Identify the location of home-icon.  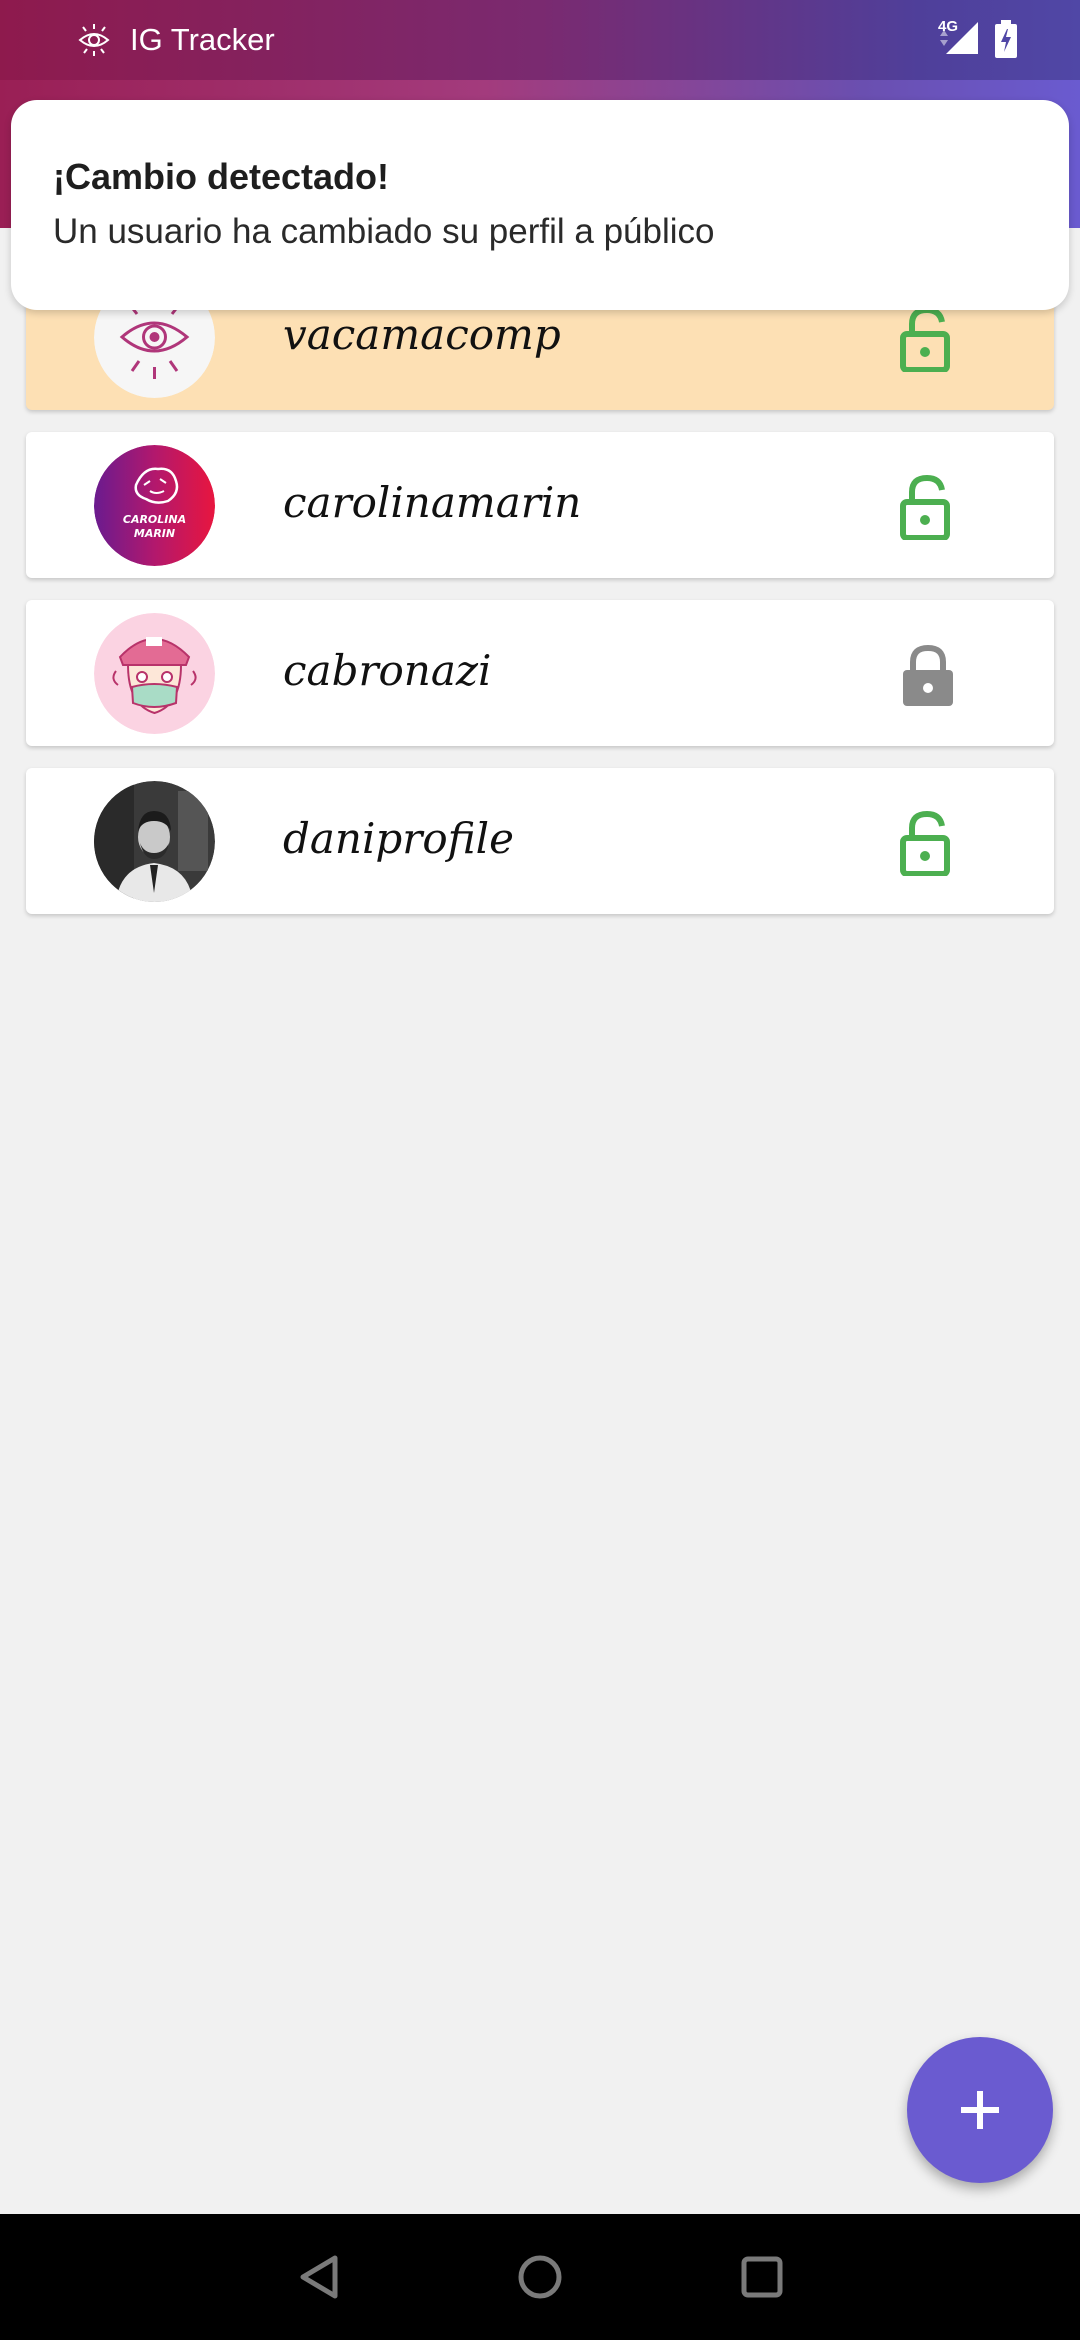
(540, 2277).